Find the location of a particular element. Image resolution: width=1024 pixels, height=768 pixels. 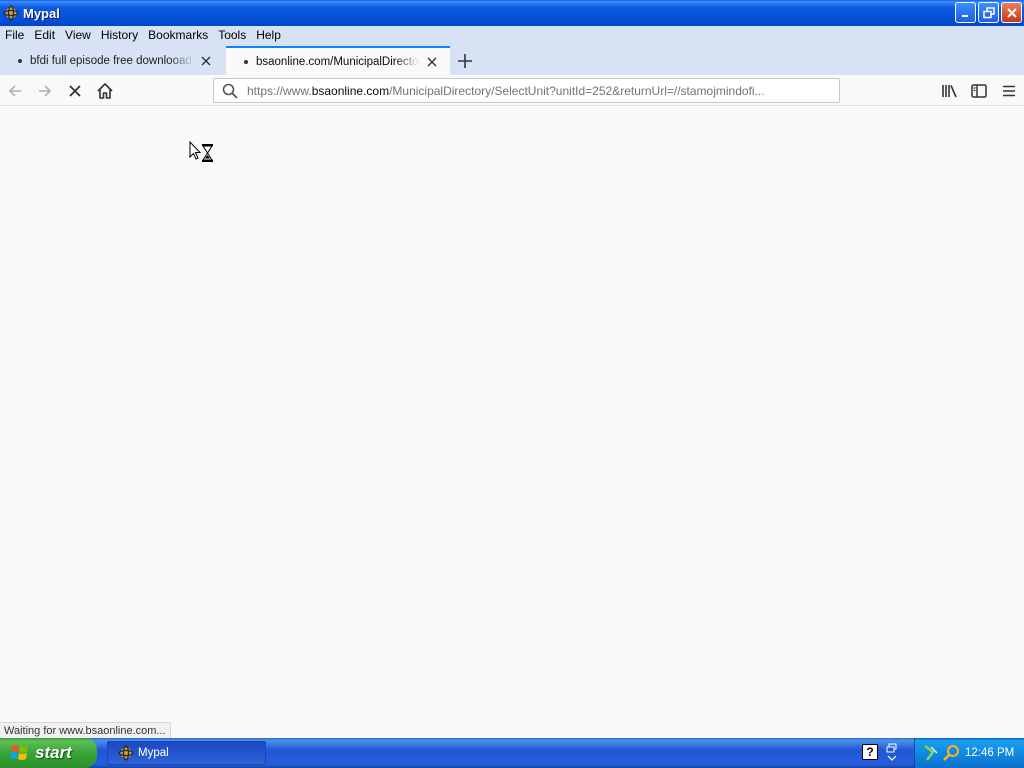

new-tab-button is located at coordinates (465, 61).